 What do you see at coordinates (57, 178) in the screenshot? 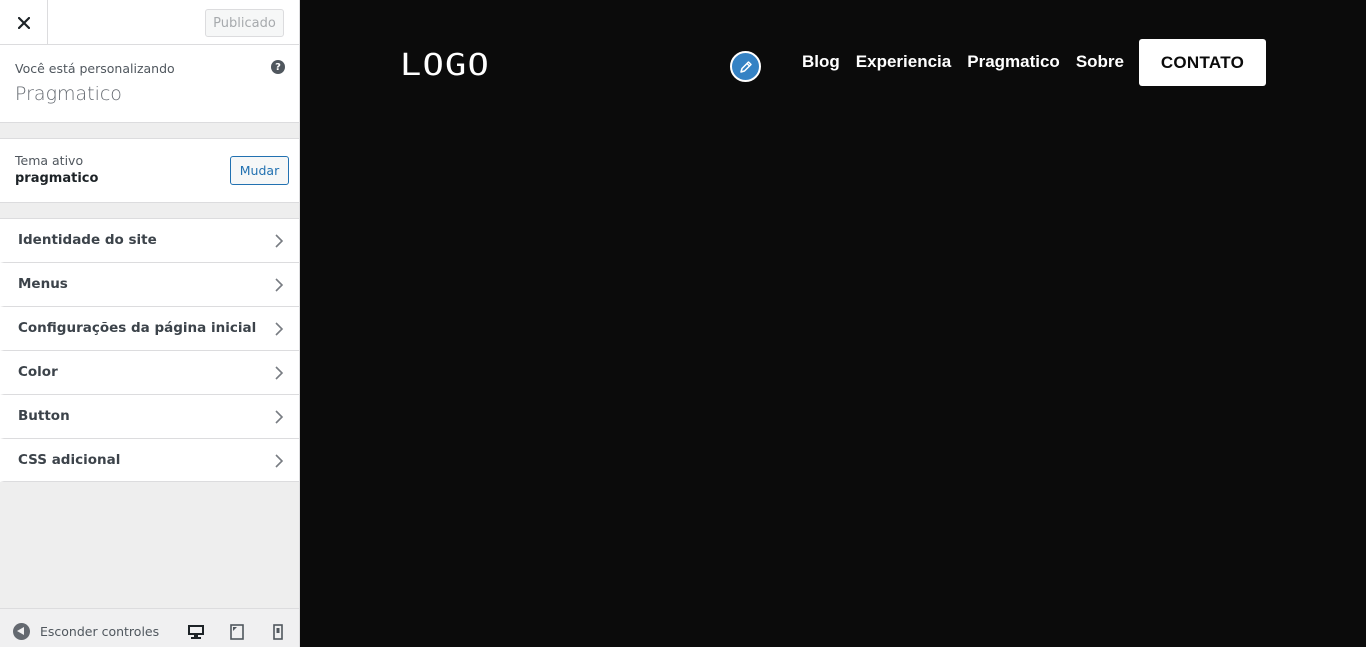
I see `active-theme-name: pragmatico` at bounding box center [57, 178].